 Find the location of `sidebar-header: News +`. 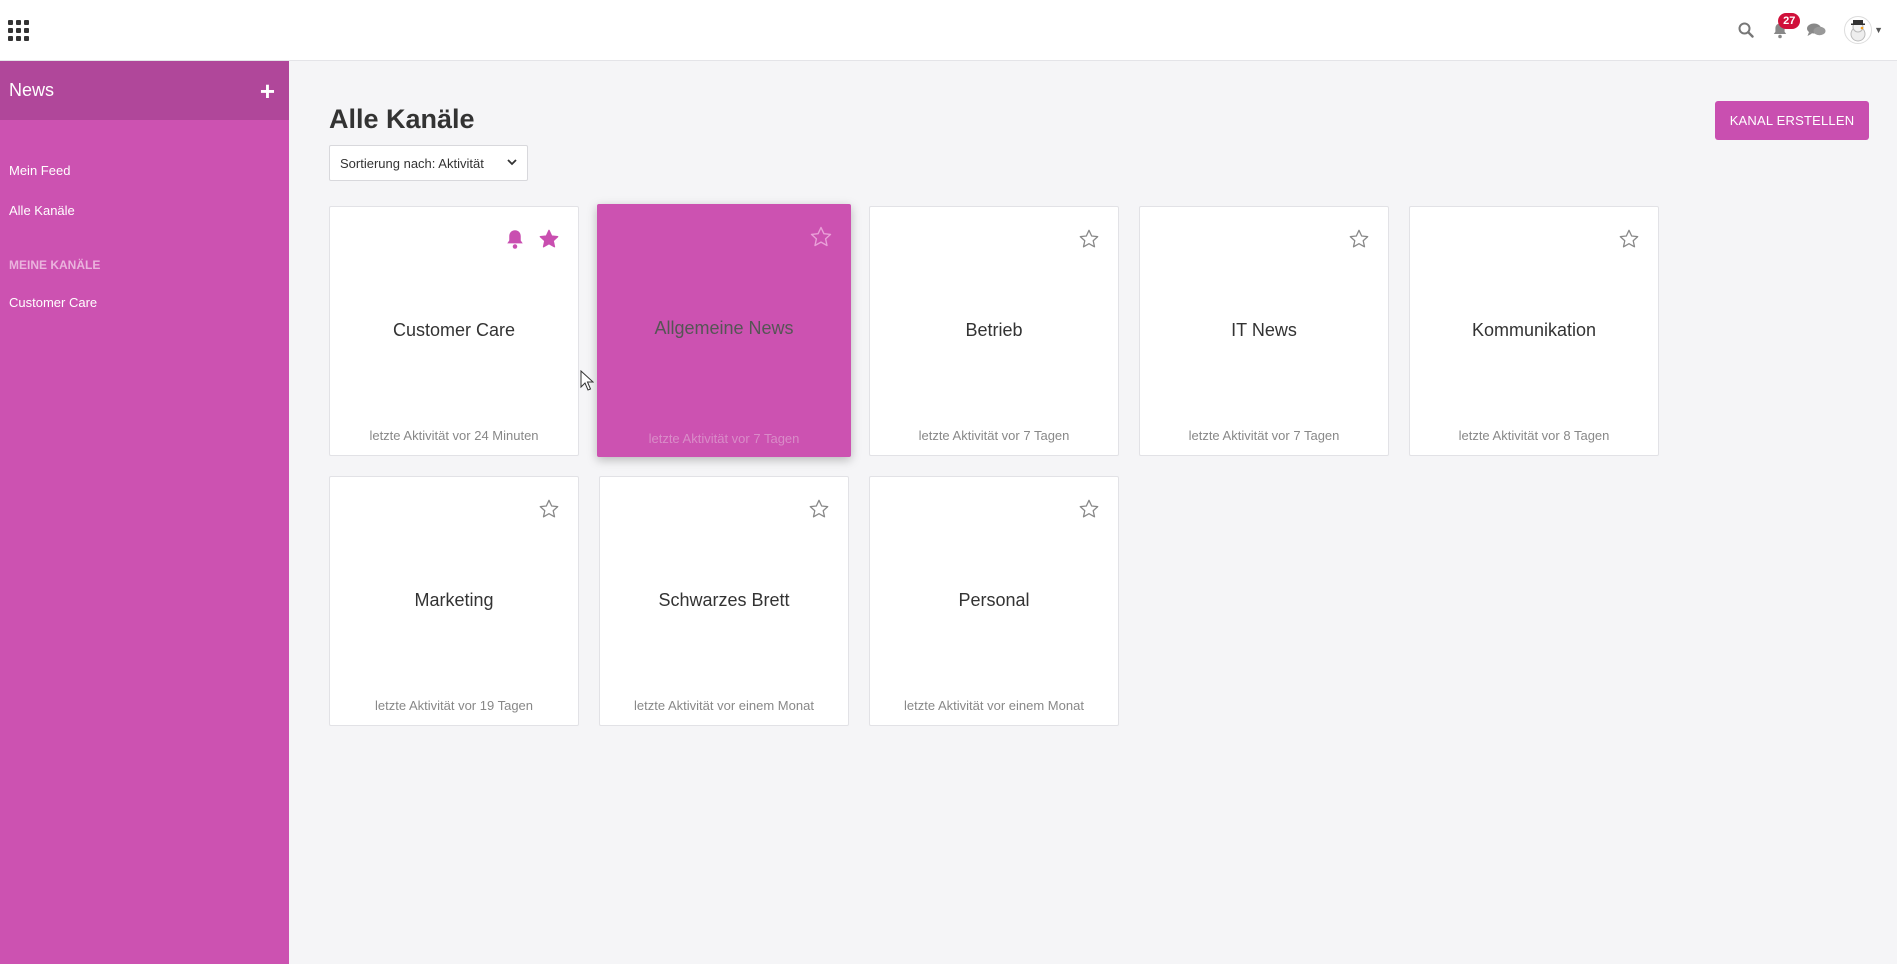

sidebar-header: News + is located at coordinates (144, 90).